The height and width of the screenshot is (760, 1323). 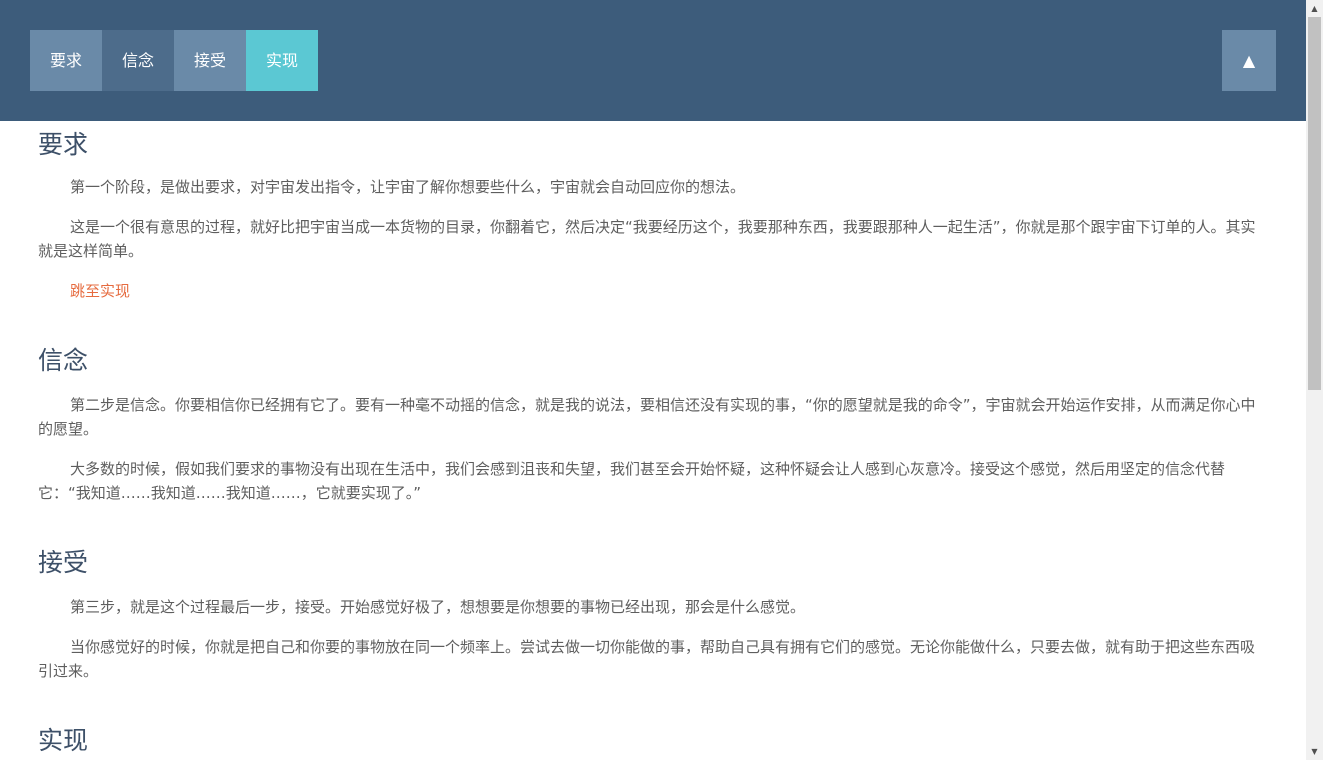 What do you see at coordinates (1314, 8) in the screenshot?
I see `scroll-up-arrow-icon: ▲` at bounding box center [1314, 8].